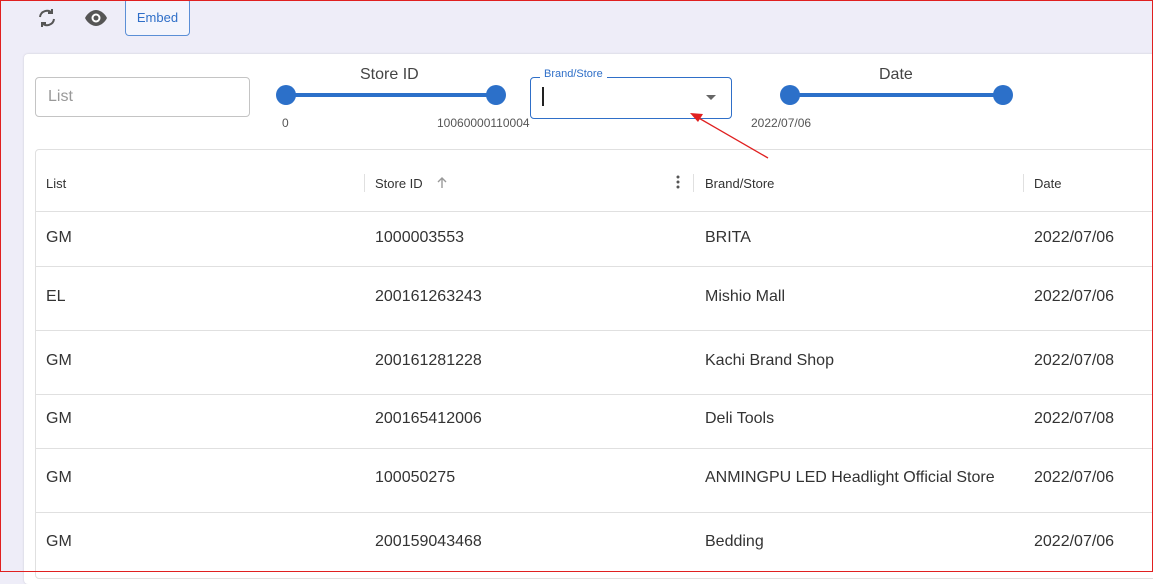 Image resolution: width=1153 pixels, height=584 pixels. Describe the element at coordinates (428, 418) in the screenshot. I see `cell-store-id: 200165412006` at that location.